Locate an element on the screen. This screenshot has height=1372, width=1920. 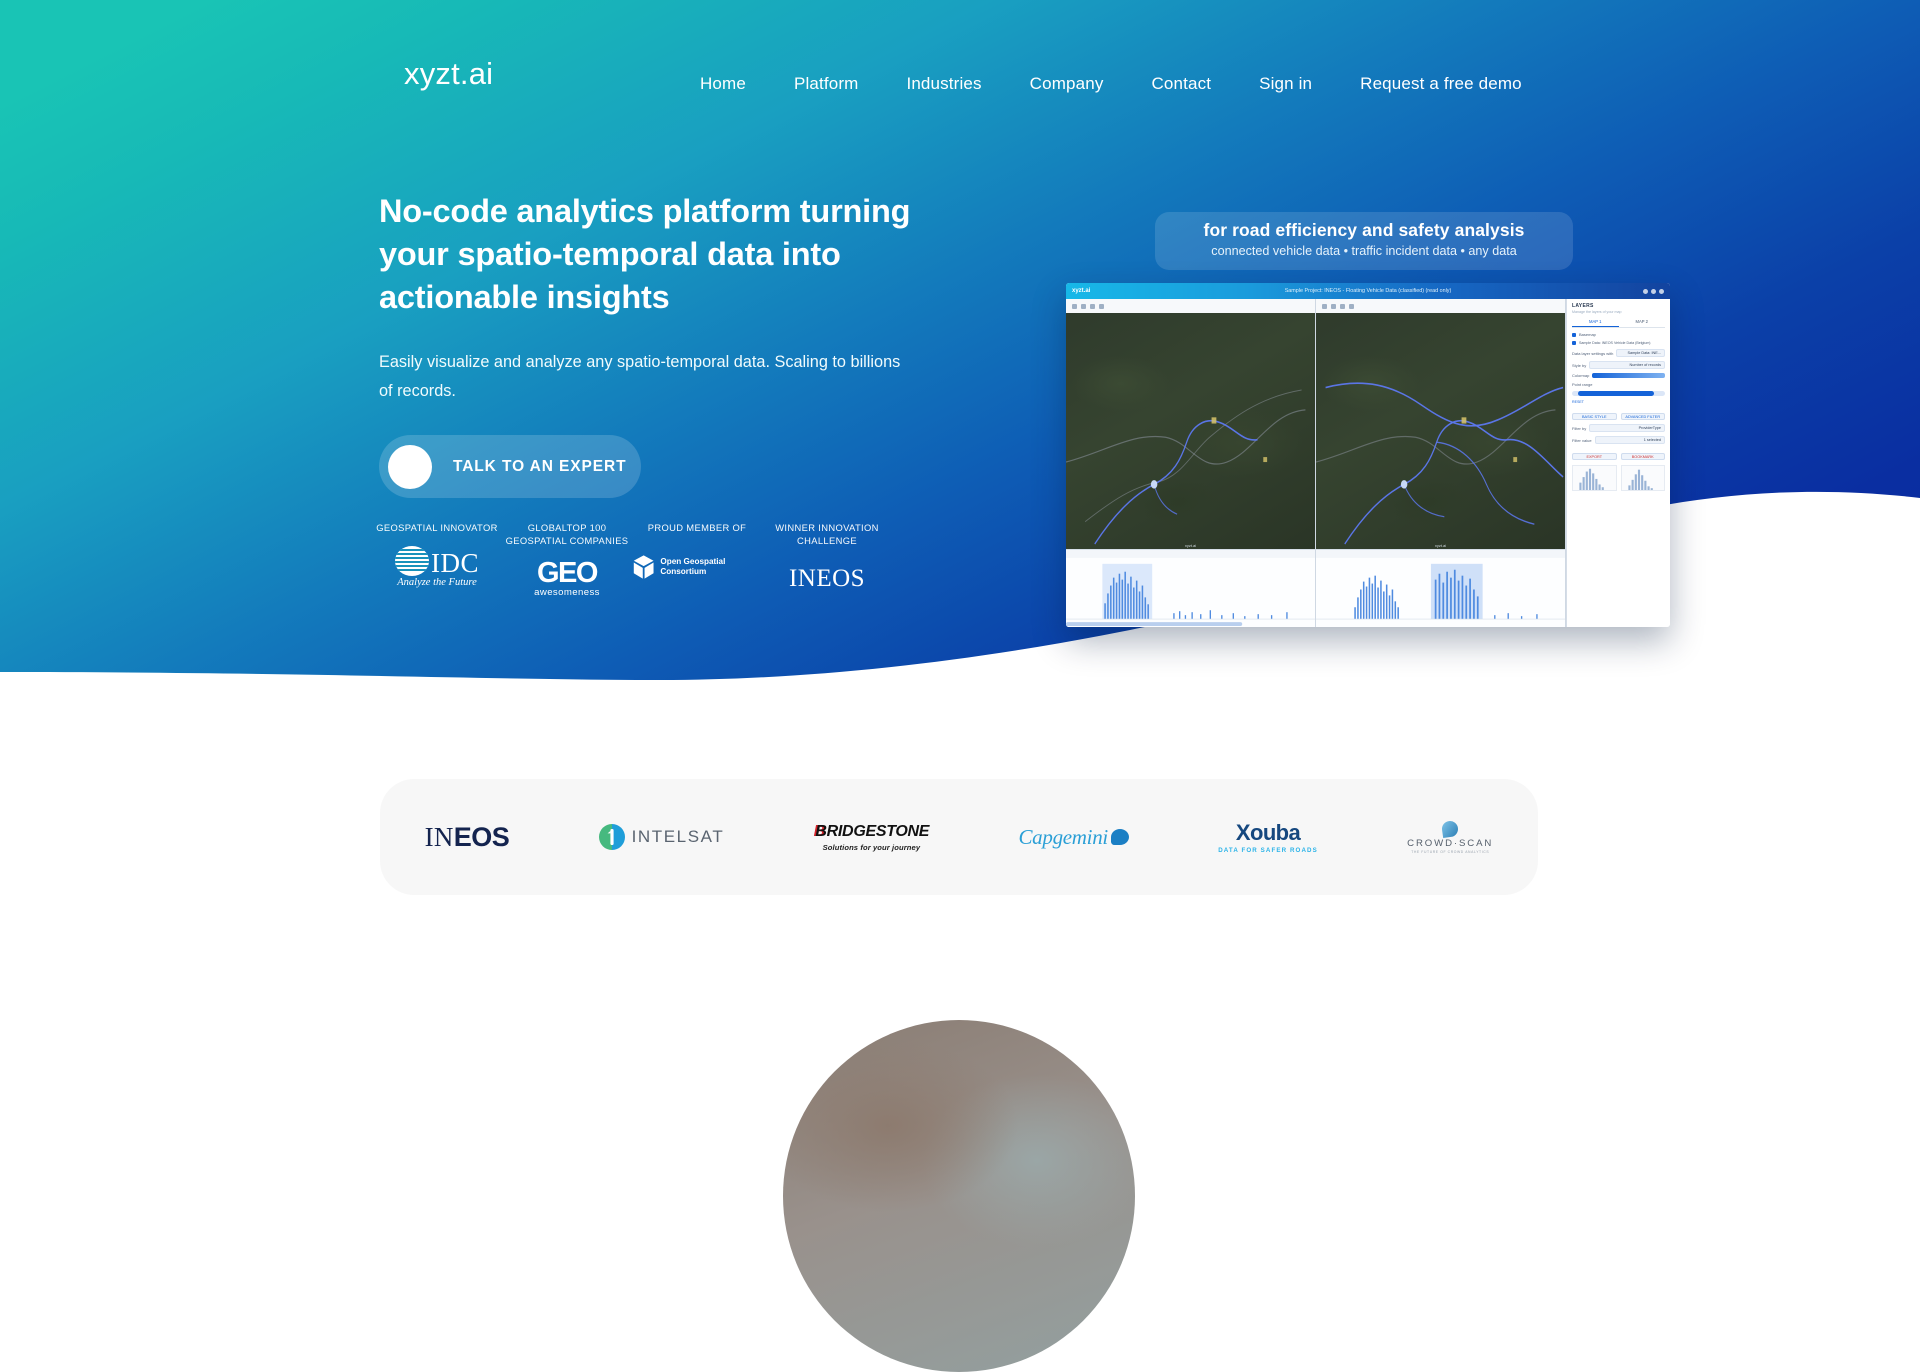
advanced-filter-button: ADVANCED FILTER is located at coordinates (1642, 416).